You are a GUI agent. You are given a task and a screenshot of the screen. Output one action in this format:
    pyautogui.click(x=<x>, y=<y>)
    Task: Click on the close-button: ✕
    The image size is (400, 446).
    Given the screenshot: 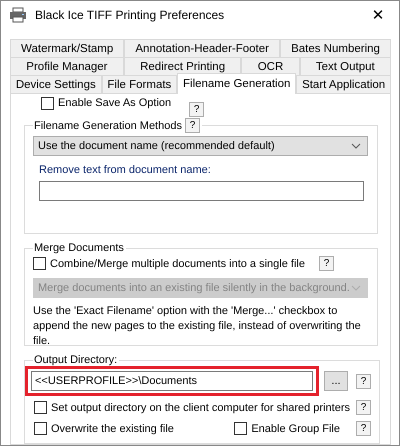 What is the action you would take?
    pyautogui.click(x=378, y=15)
    